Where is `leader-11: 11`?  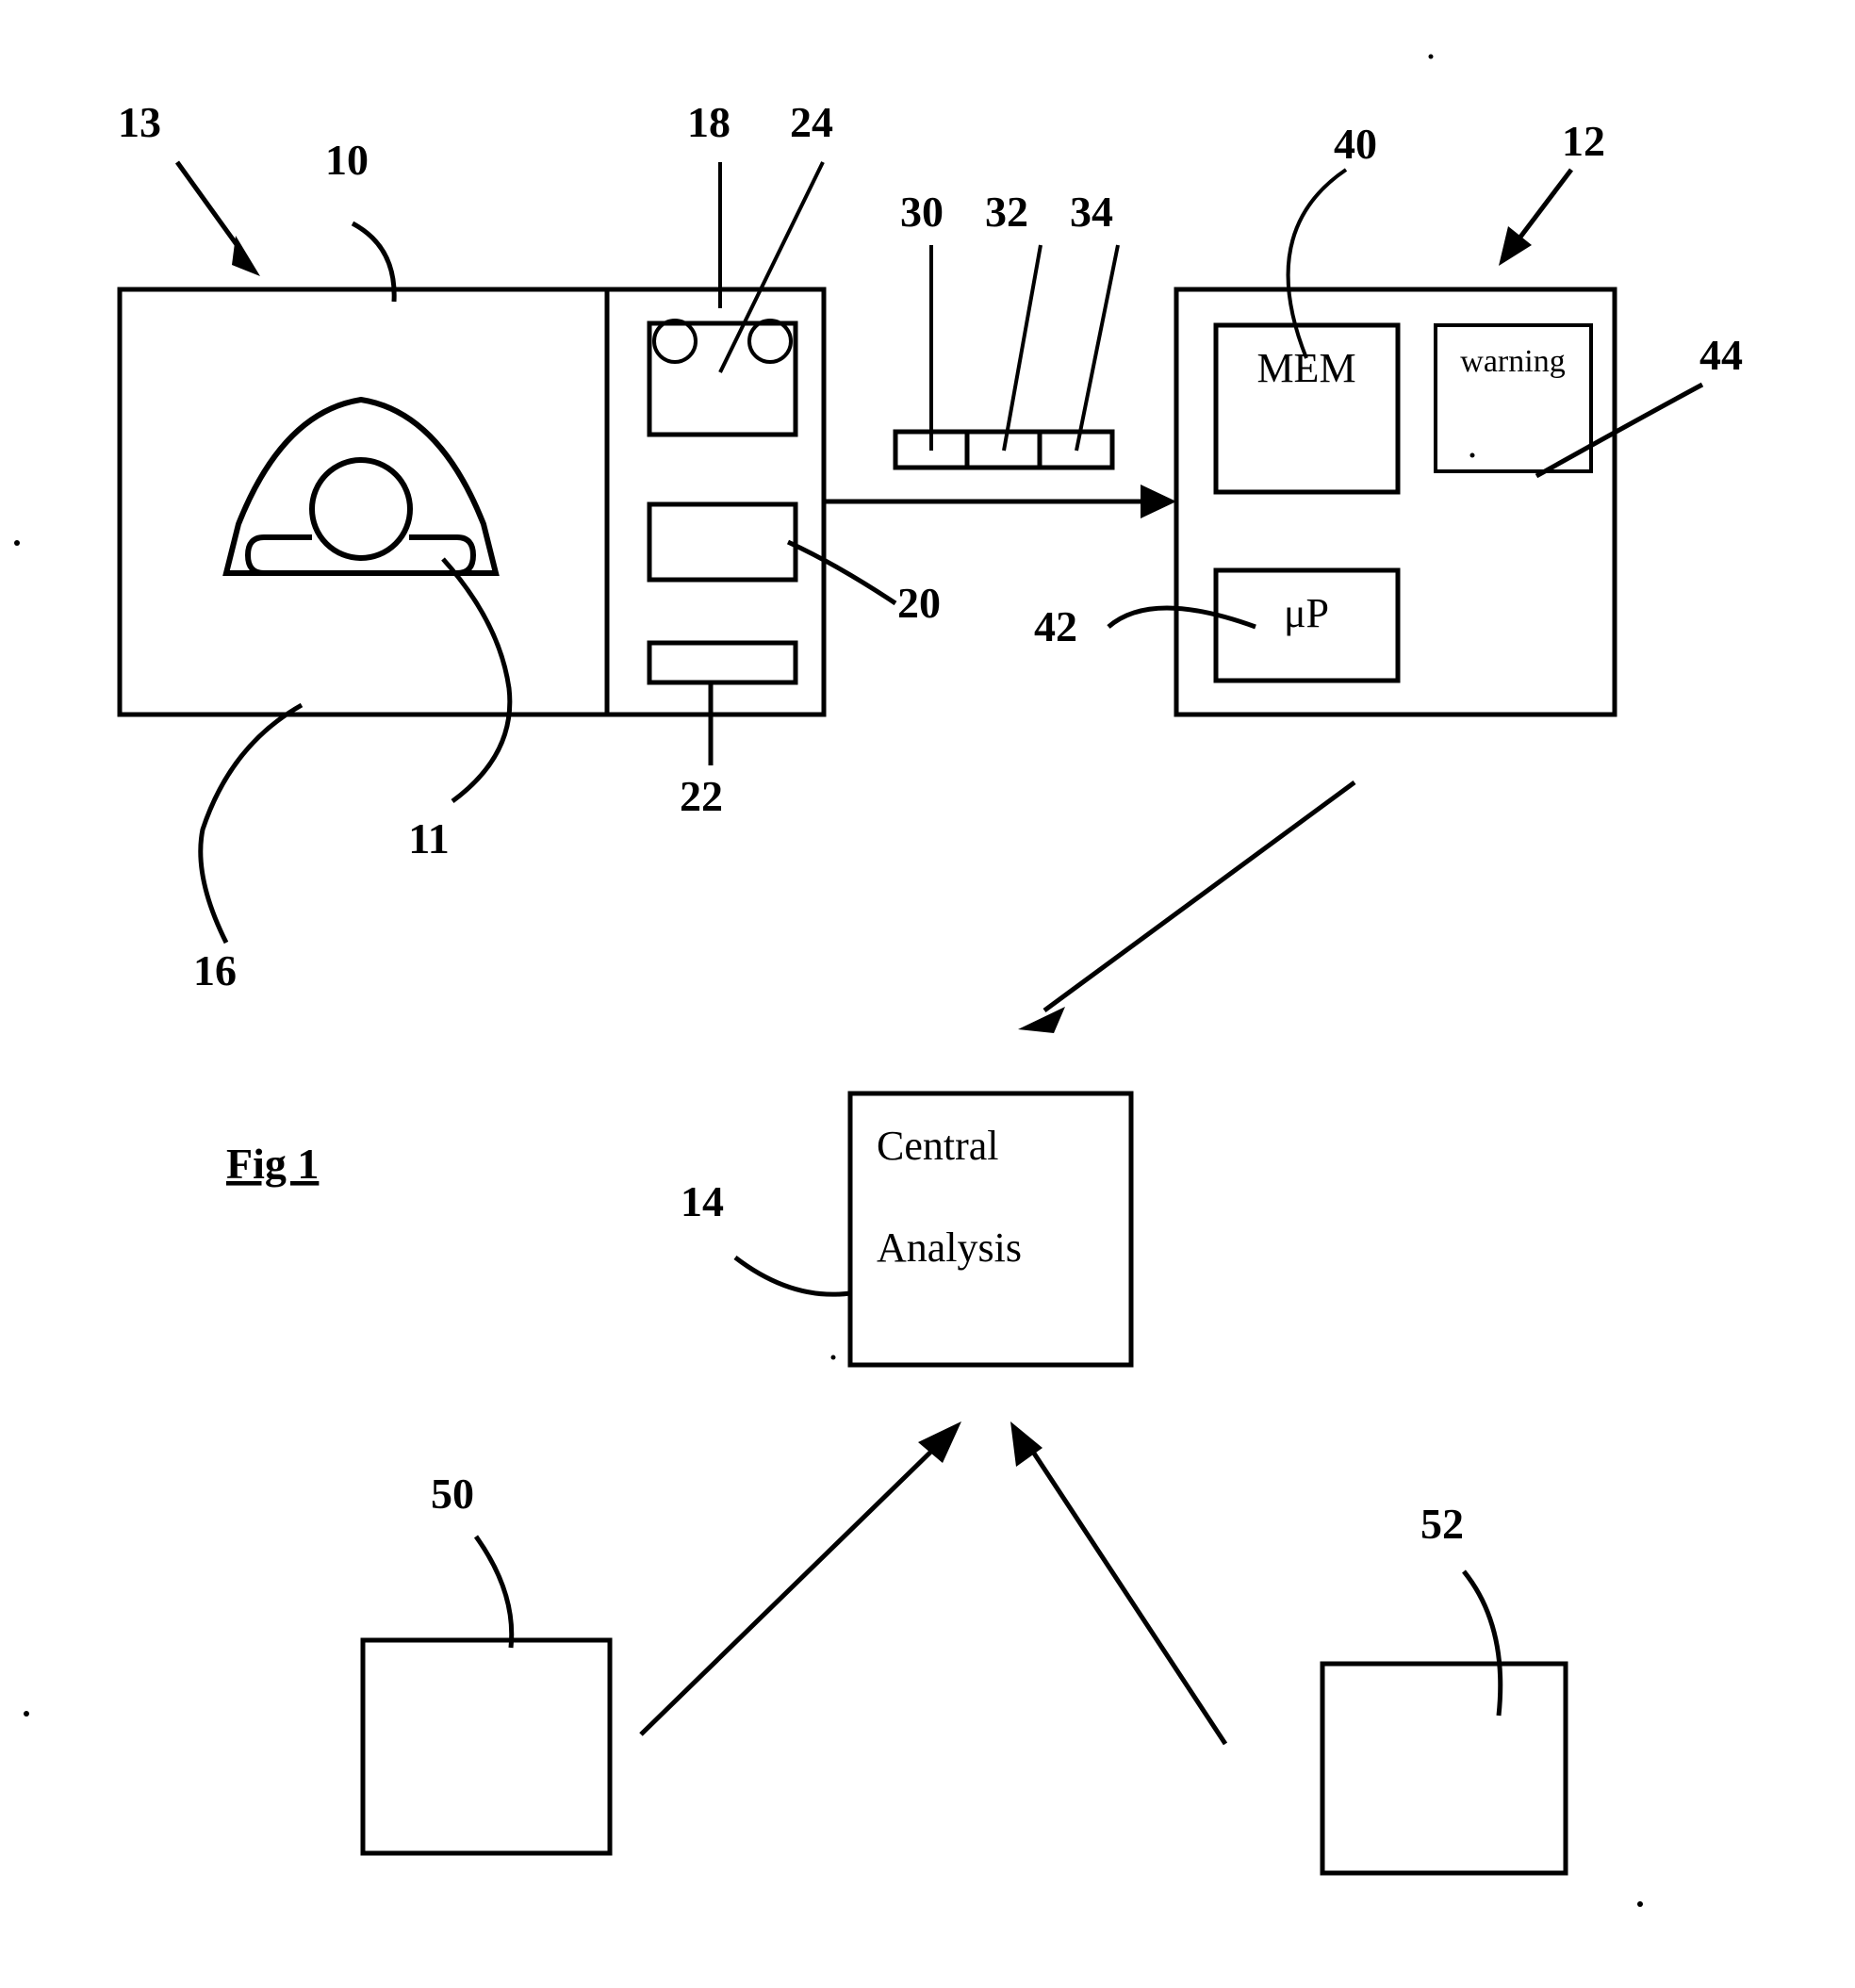 leader-11: 11 is located at coordinates (461, 710).